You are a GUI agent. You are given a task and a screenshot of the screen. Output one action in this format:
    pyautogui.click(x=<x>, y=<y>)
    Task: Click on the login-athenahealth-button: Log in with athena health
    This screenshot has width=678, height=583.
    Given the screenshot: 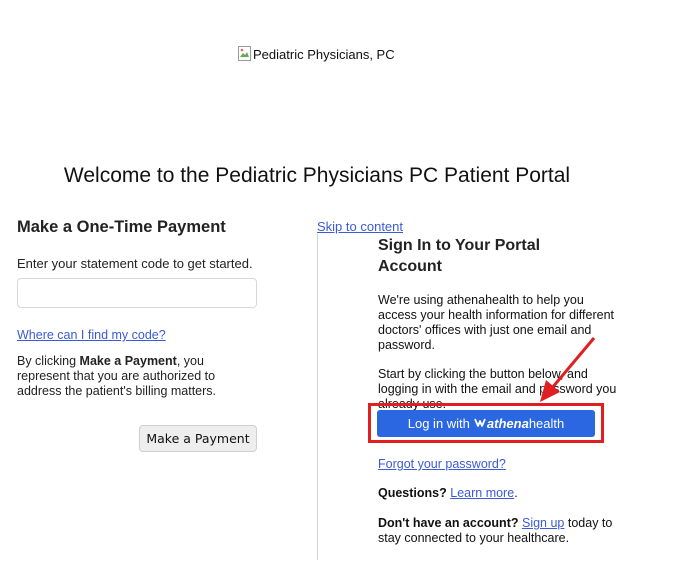 What is the action you would take?
    pyautogui.click(x=486, y=423)
    